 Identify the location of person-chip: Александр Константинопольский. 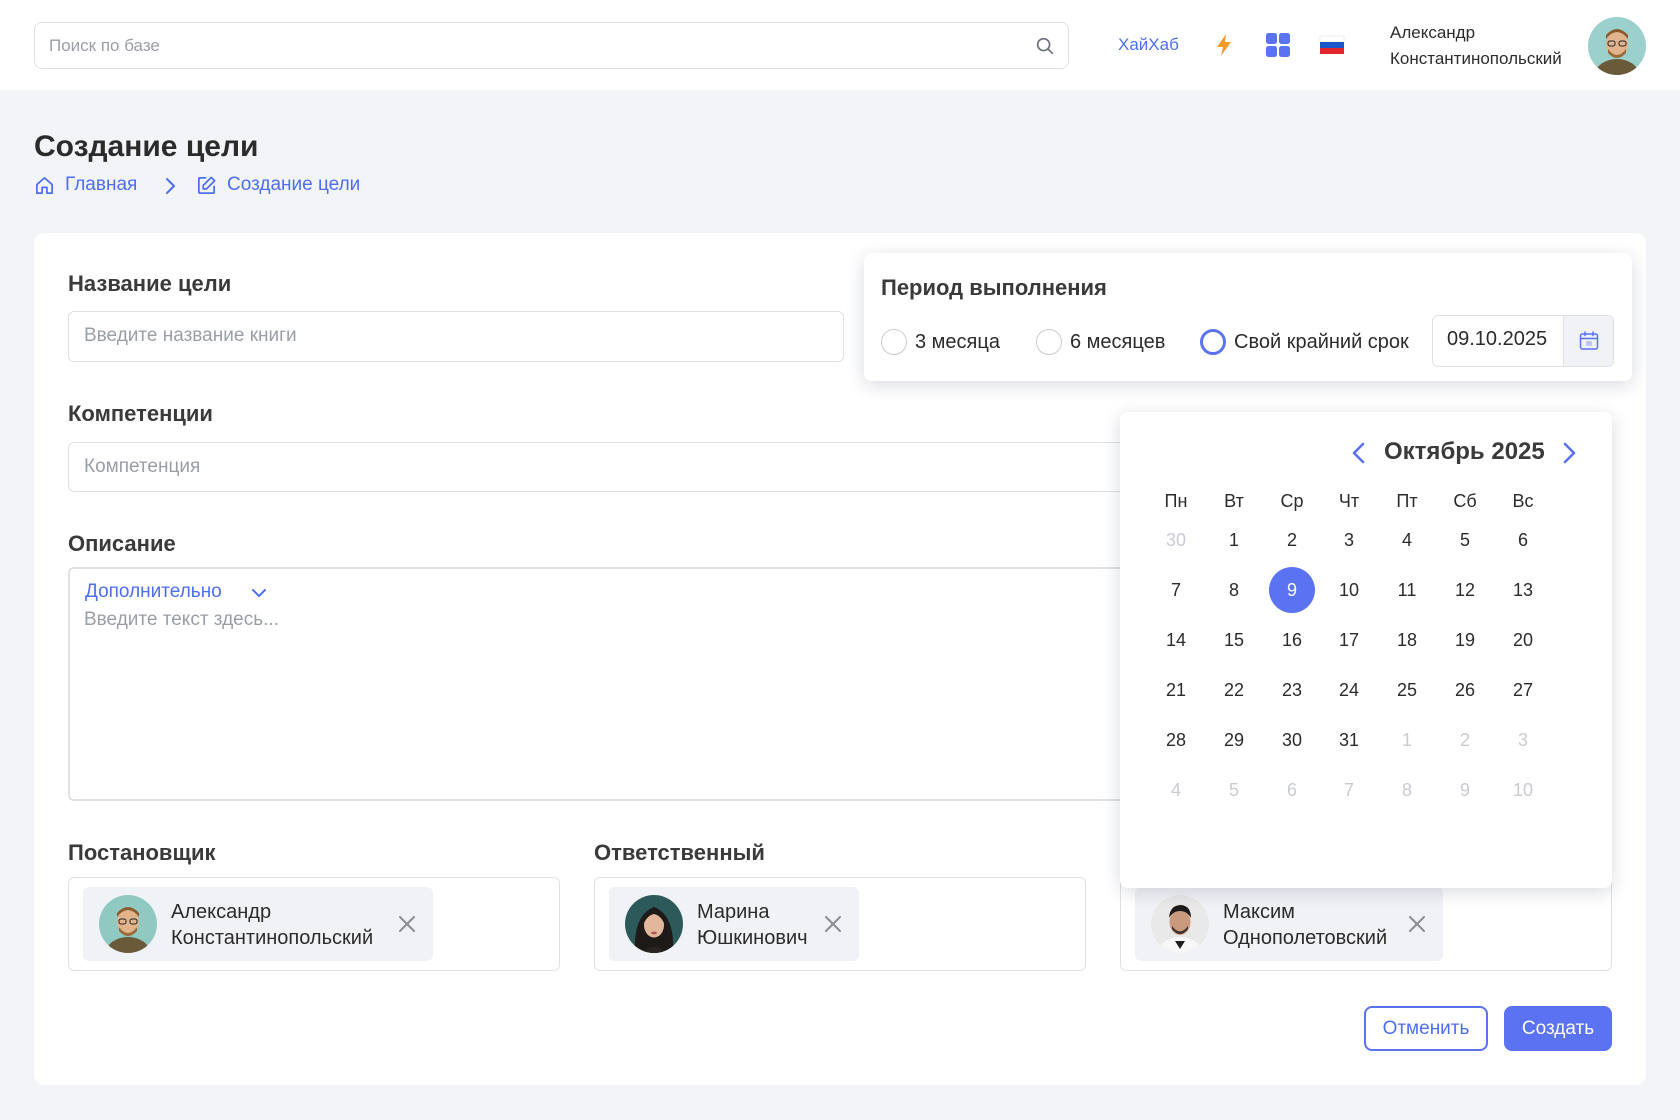
(258, 924).